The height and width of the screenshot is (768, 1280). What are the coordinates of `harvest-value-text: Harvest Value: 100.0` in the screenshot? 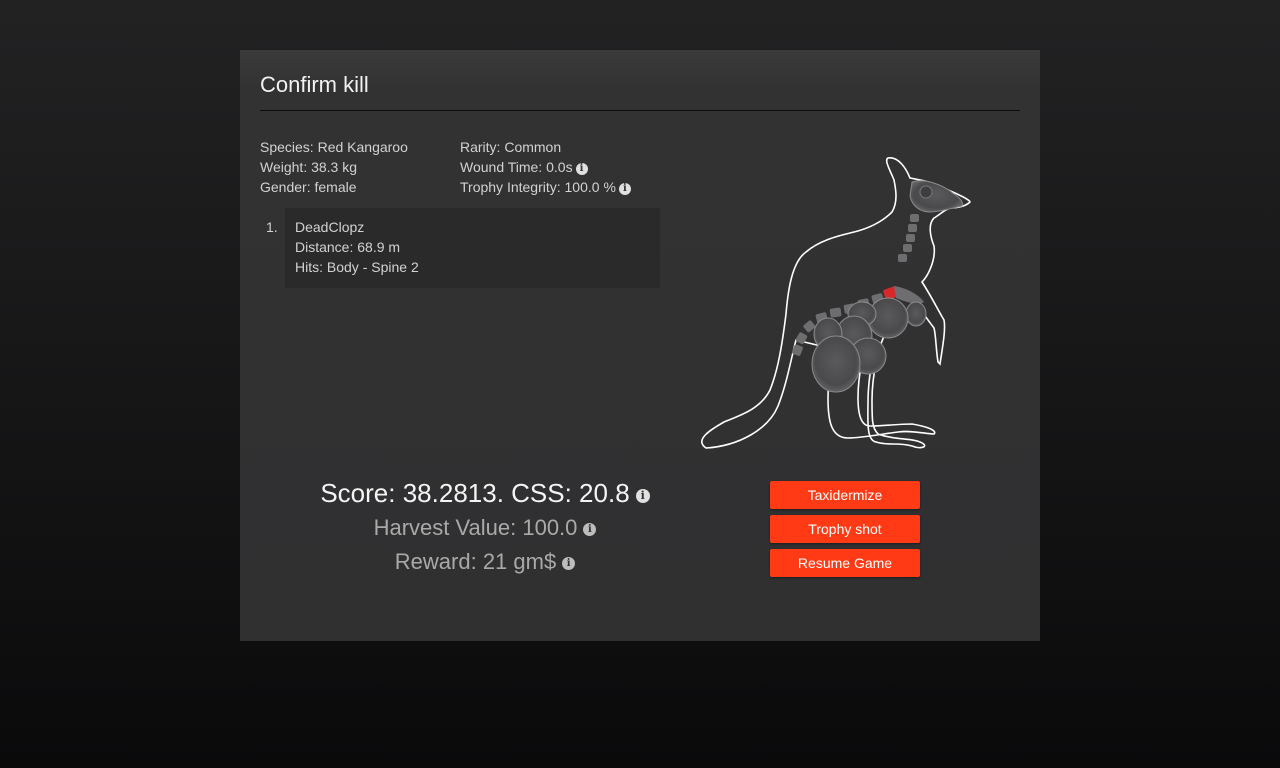 It's located at (475, 527).